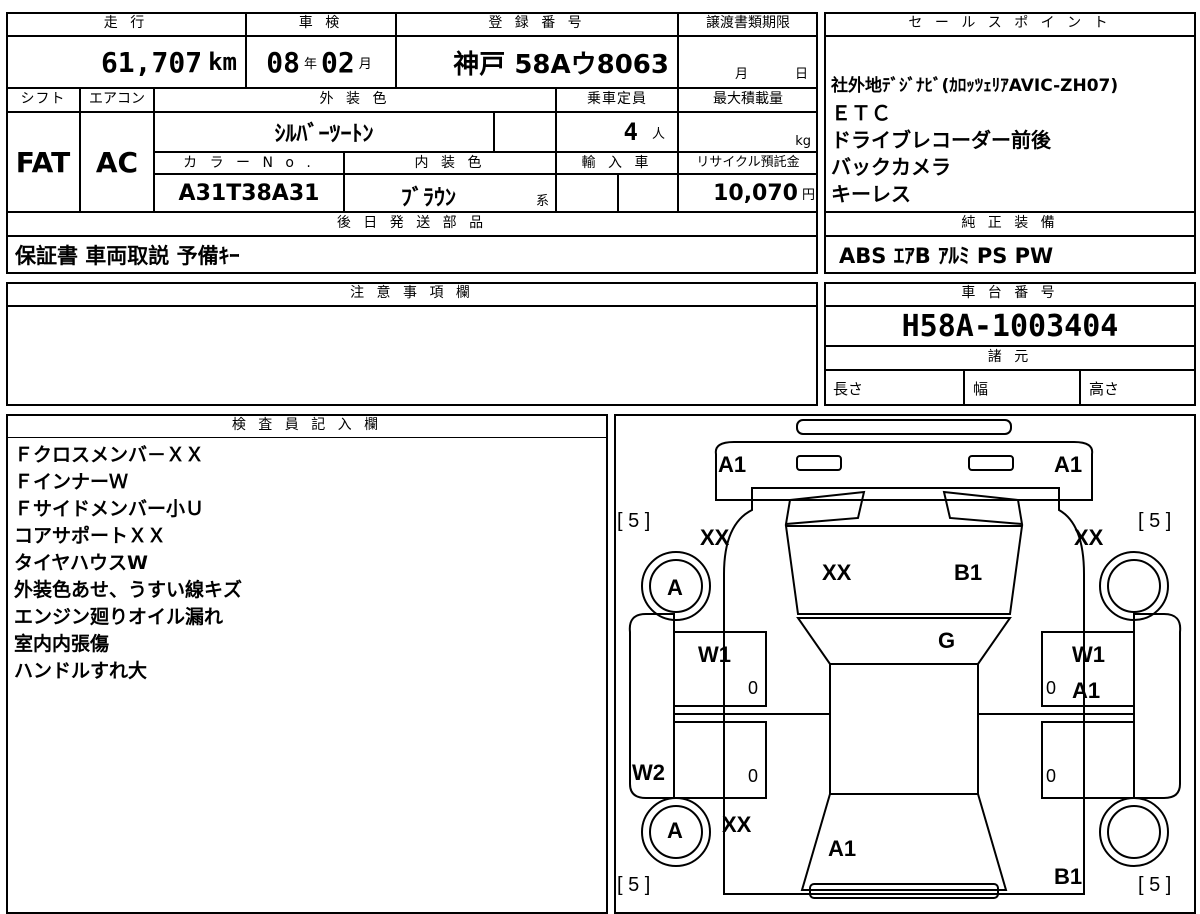 This screenshot has height=914, width=1200. I want to click on recycle-number: 10,070, so click(755, 193).